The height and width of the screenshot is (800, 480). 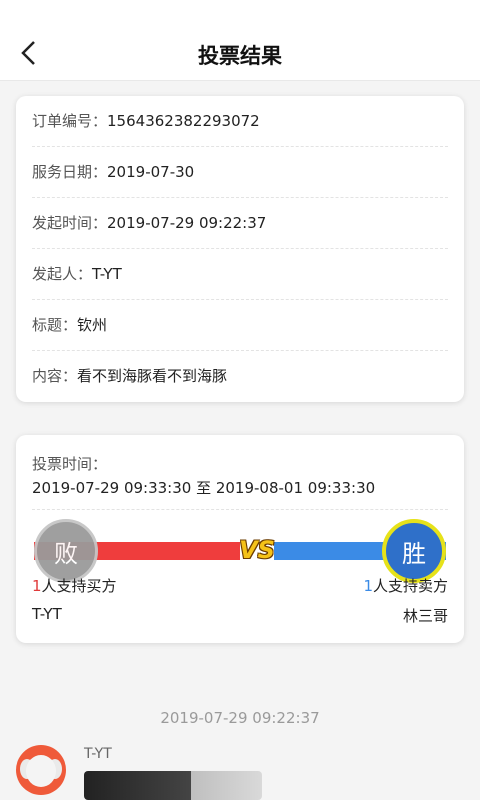 I want to click on start-time-value: 2019-07-29 09:22:37, so click(x=187, y=223).